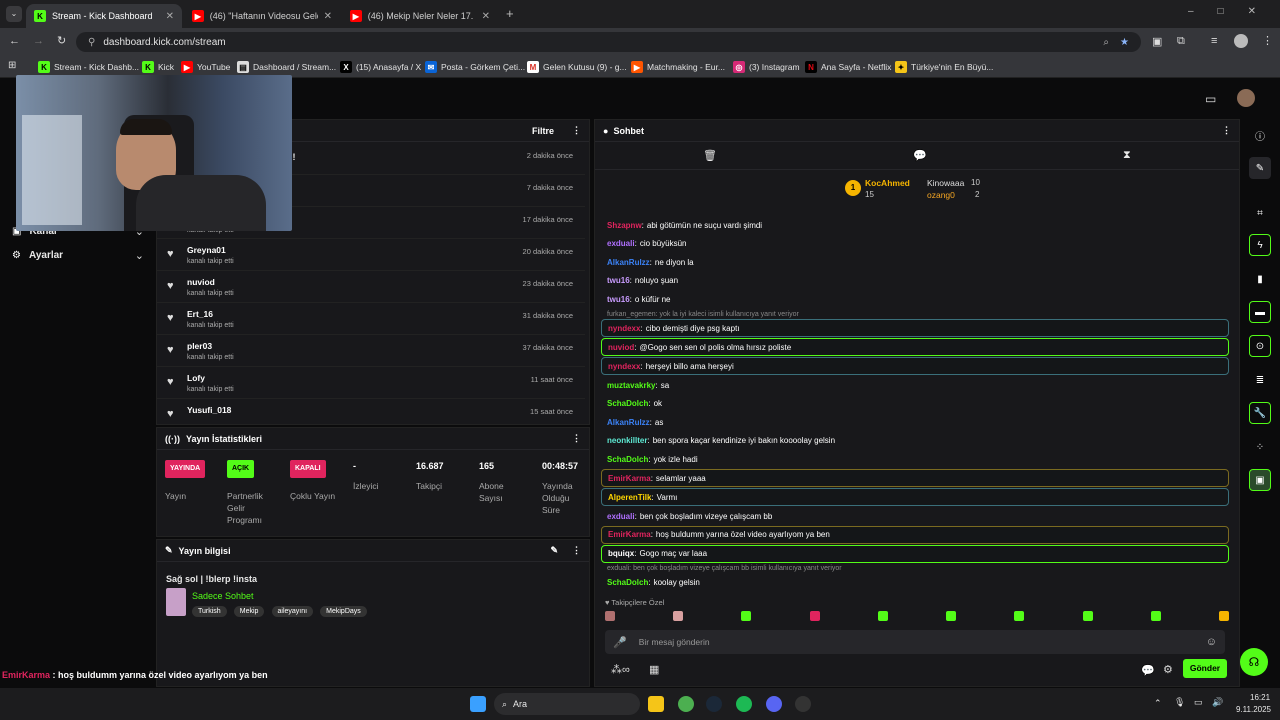 This screenshot has height=720, width=1280. Describe the element at coordinates (1158, 703) in the screenshot. I see `tray-chevron-icon: ⌃` at that location.